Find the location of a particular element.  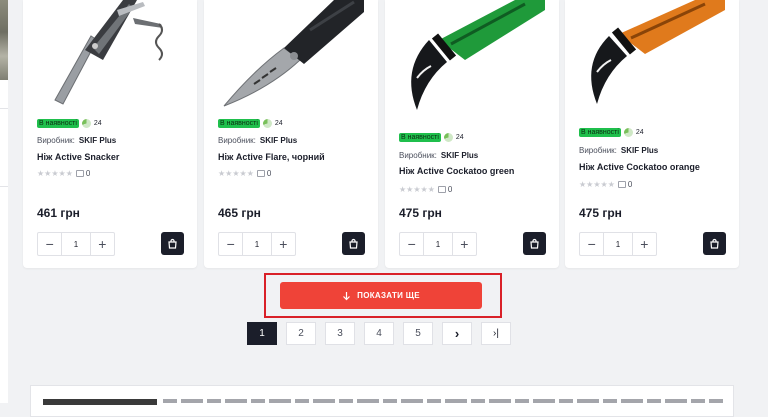

load-more-button: ПОКАЗАТИ ЩЕ is located at coordinates (381, 295).